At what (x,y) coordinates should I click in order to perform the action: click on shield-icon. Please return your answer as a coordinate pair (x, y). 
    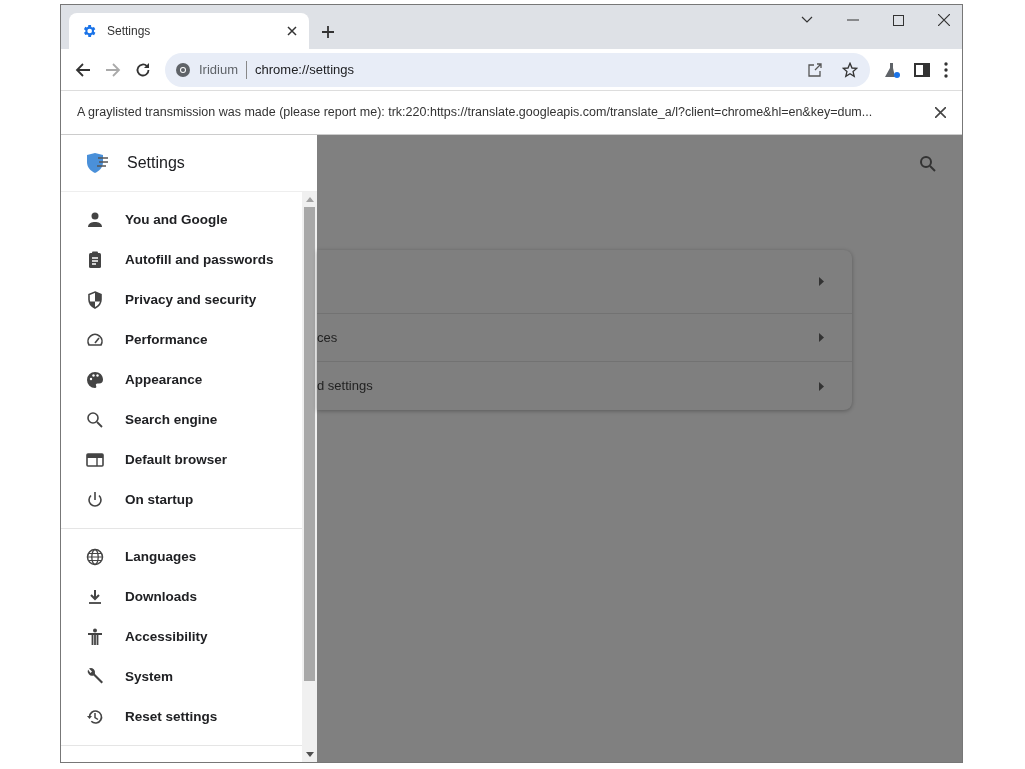
    Looking at the image, I should click on (95, 300).